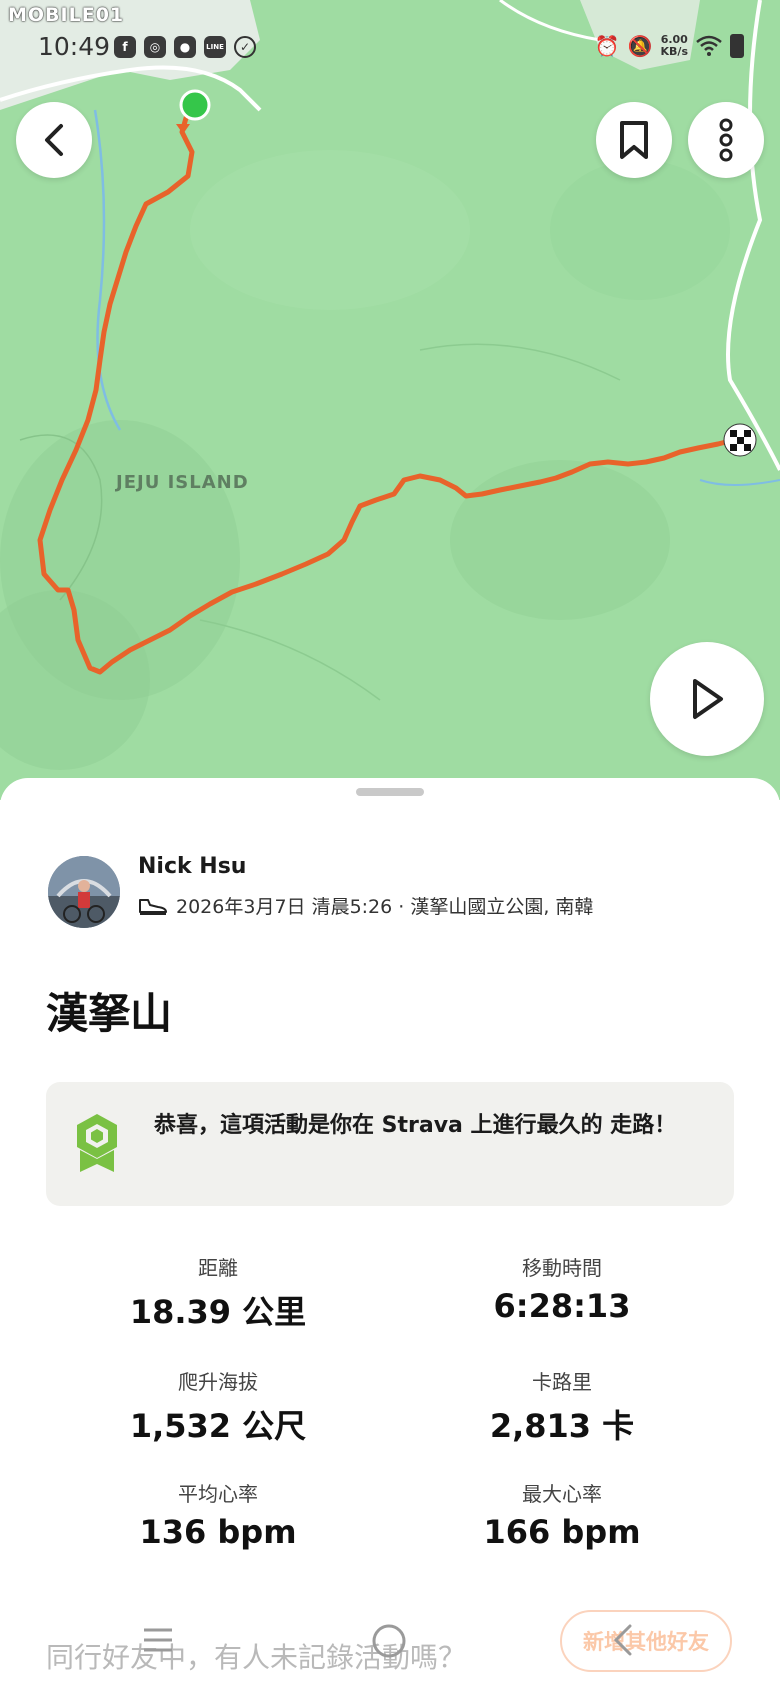  What do you see at coordinates (218, 1268) in the screenshot?
I see `stat-label: 距離` at bounding box center [218, 1268].